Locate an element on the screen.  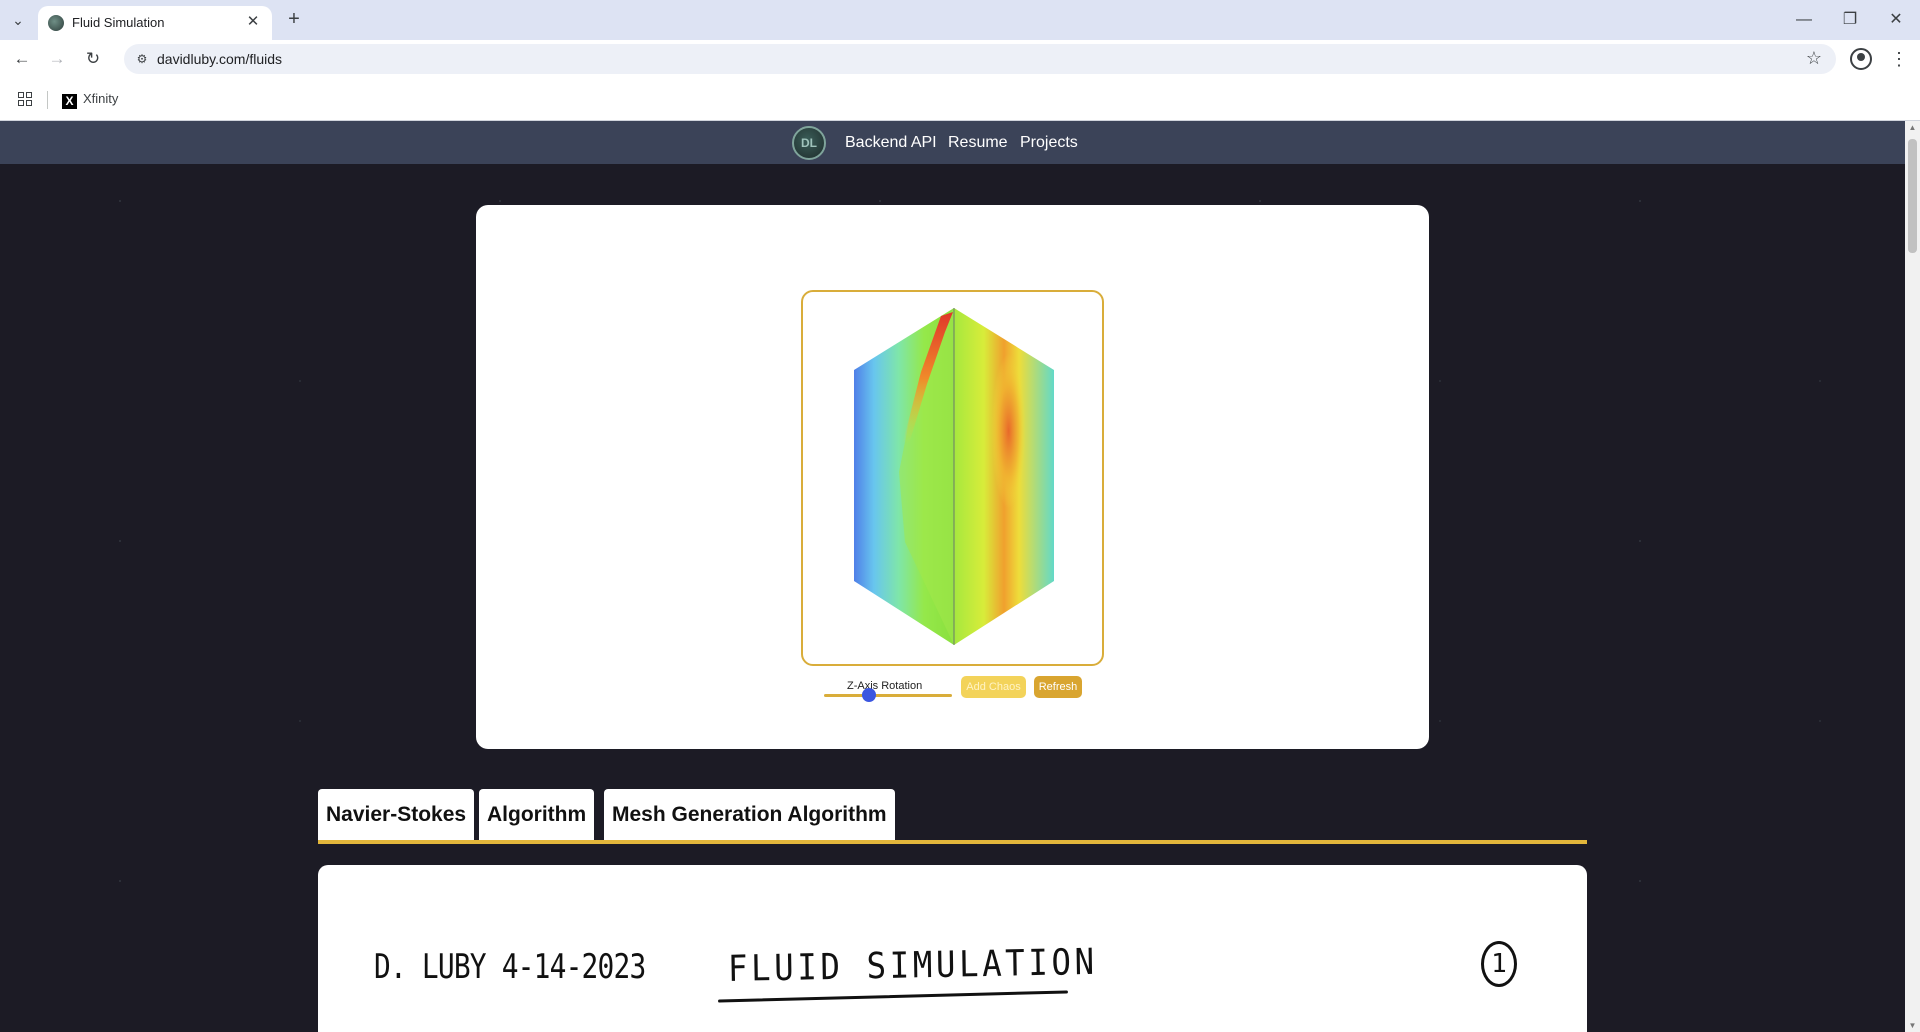
browser-tab: Fluid Simulation ✕ is located at coordinates (155, 23).